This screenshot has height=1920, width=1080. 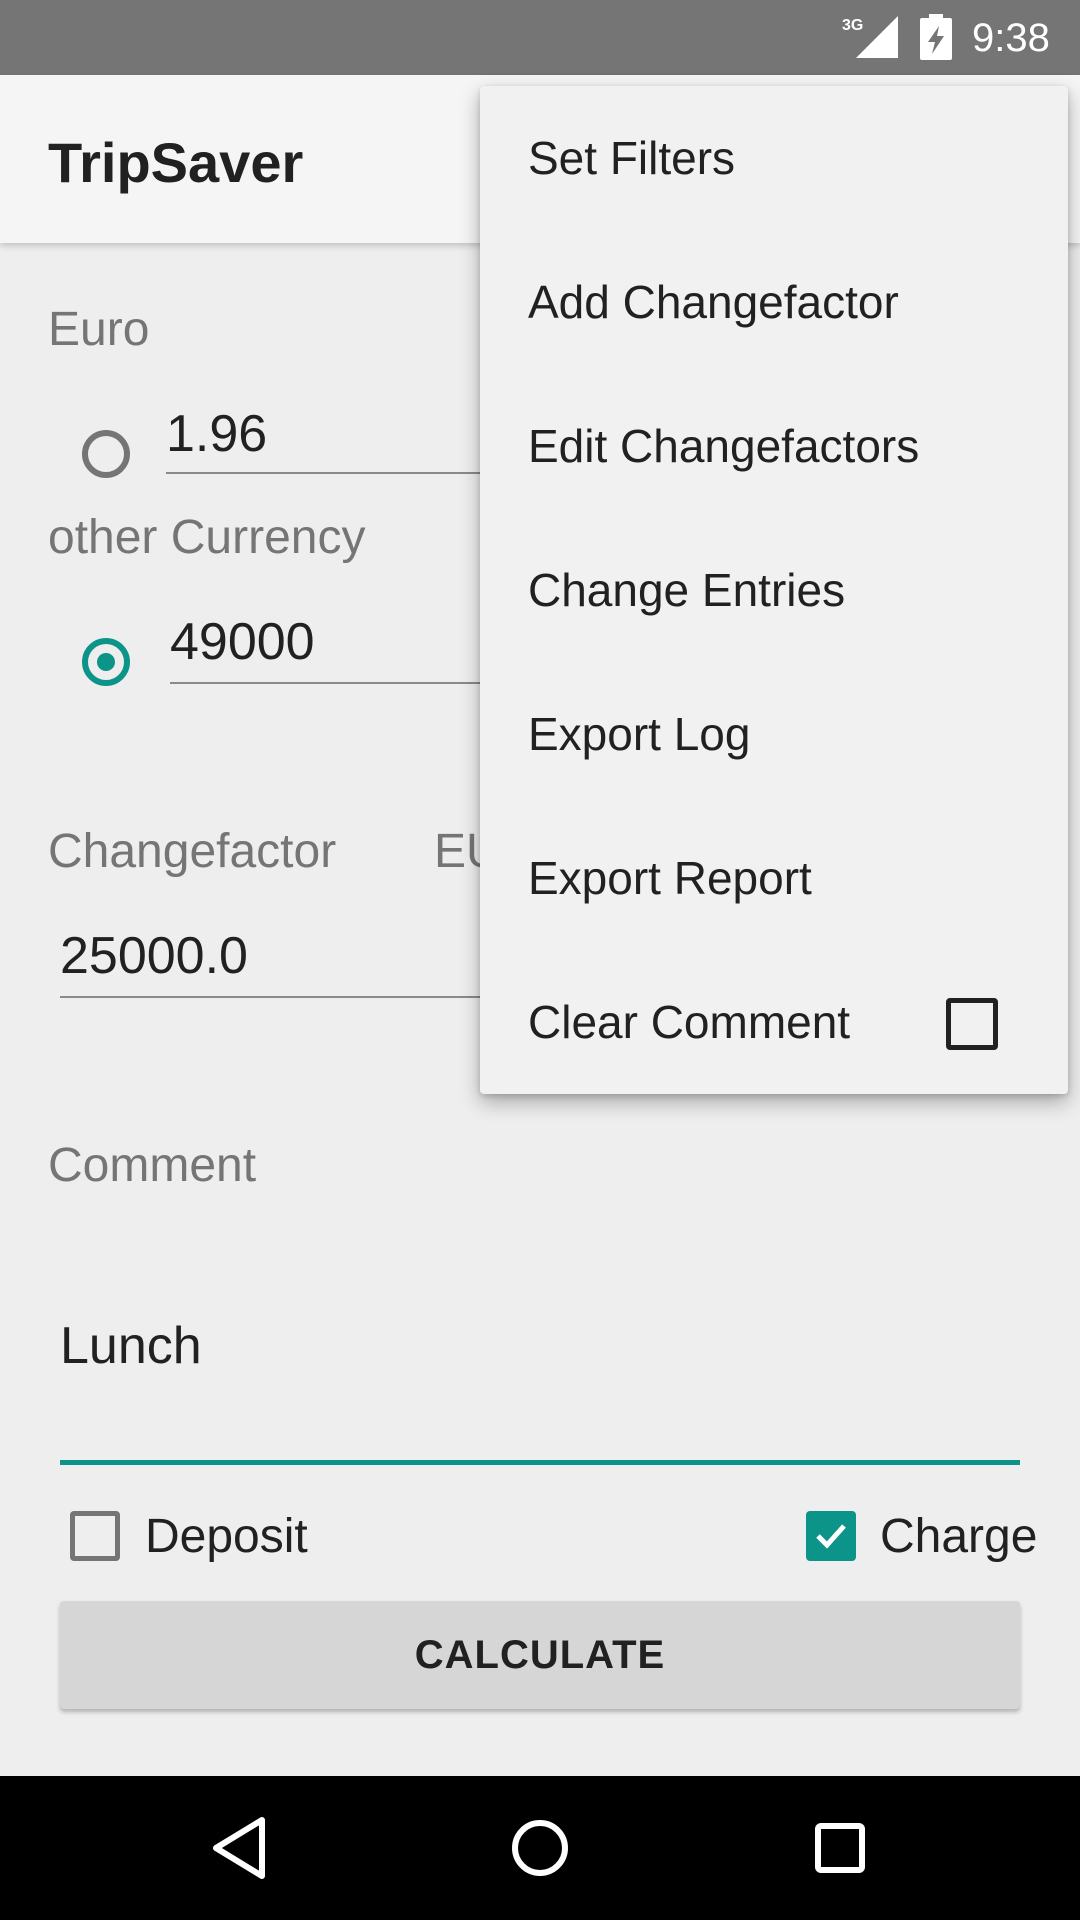 I want to click on changefactor-input: 25000.0, so click(x=154, y=956).